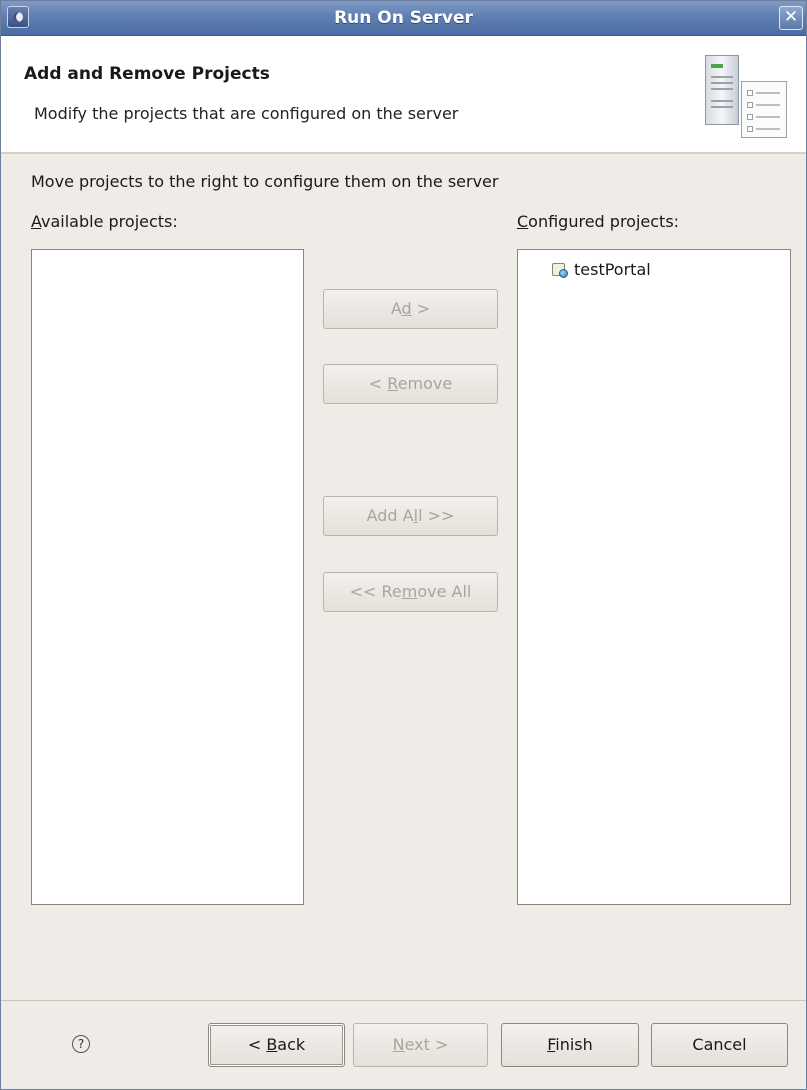 The width and height of the screenshot is (807, 1090). What do you see at coordinates (147, 74) in the screenshot?
I see `wizard-page-title: Add and Remove Projects` at bounding box center [147, 74].